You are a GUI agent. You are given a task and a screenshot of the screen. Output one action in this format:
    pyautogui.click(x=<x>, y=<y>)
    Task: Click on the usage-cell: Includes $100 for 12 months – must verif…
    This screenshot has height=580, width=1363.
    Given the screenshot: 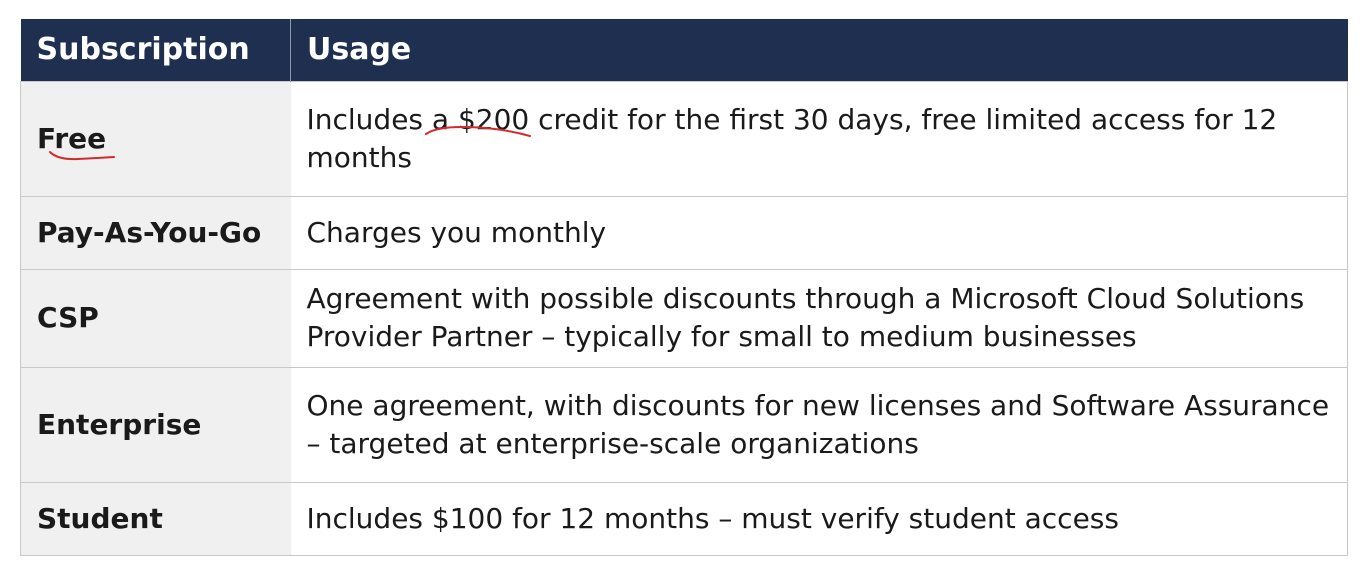 What is the action you would take?
    pyautogui.click(x=819, y=518)
    